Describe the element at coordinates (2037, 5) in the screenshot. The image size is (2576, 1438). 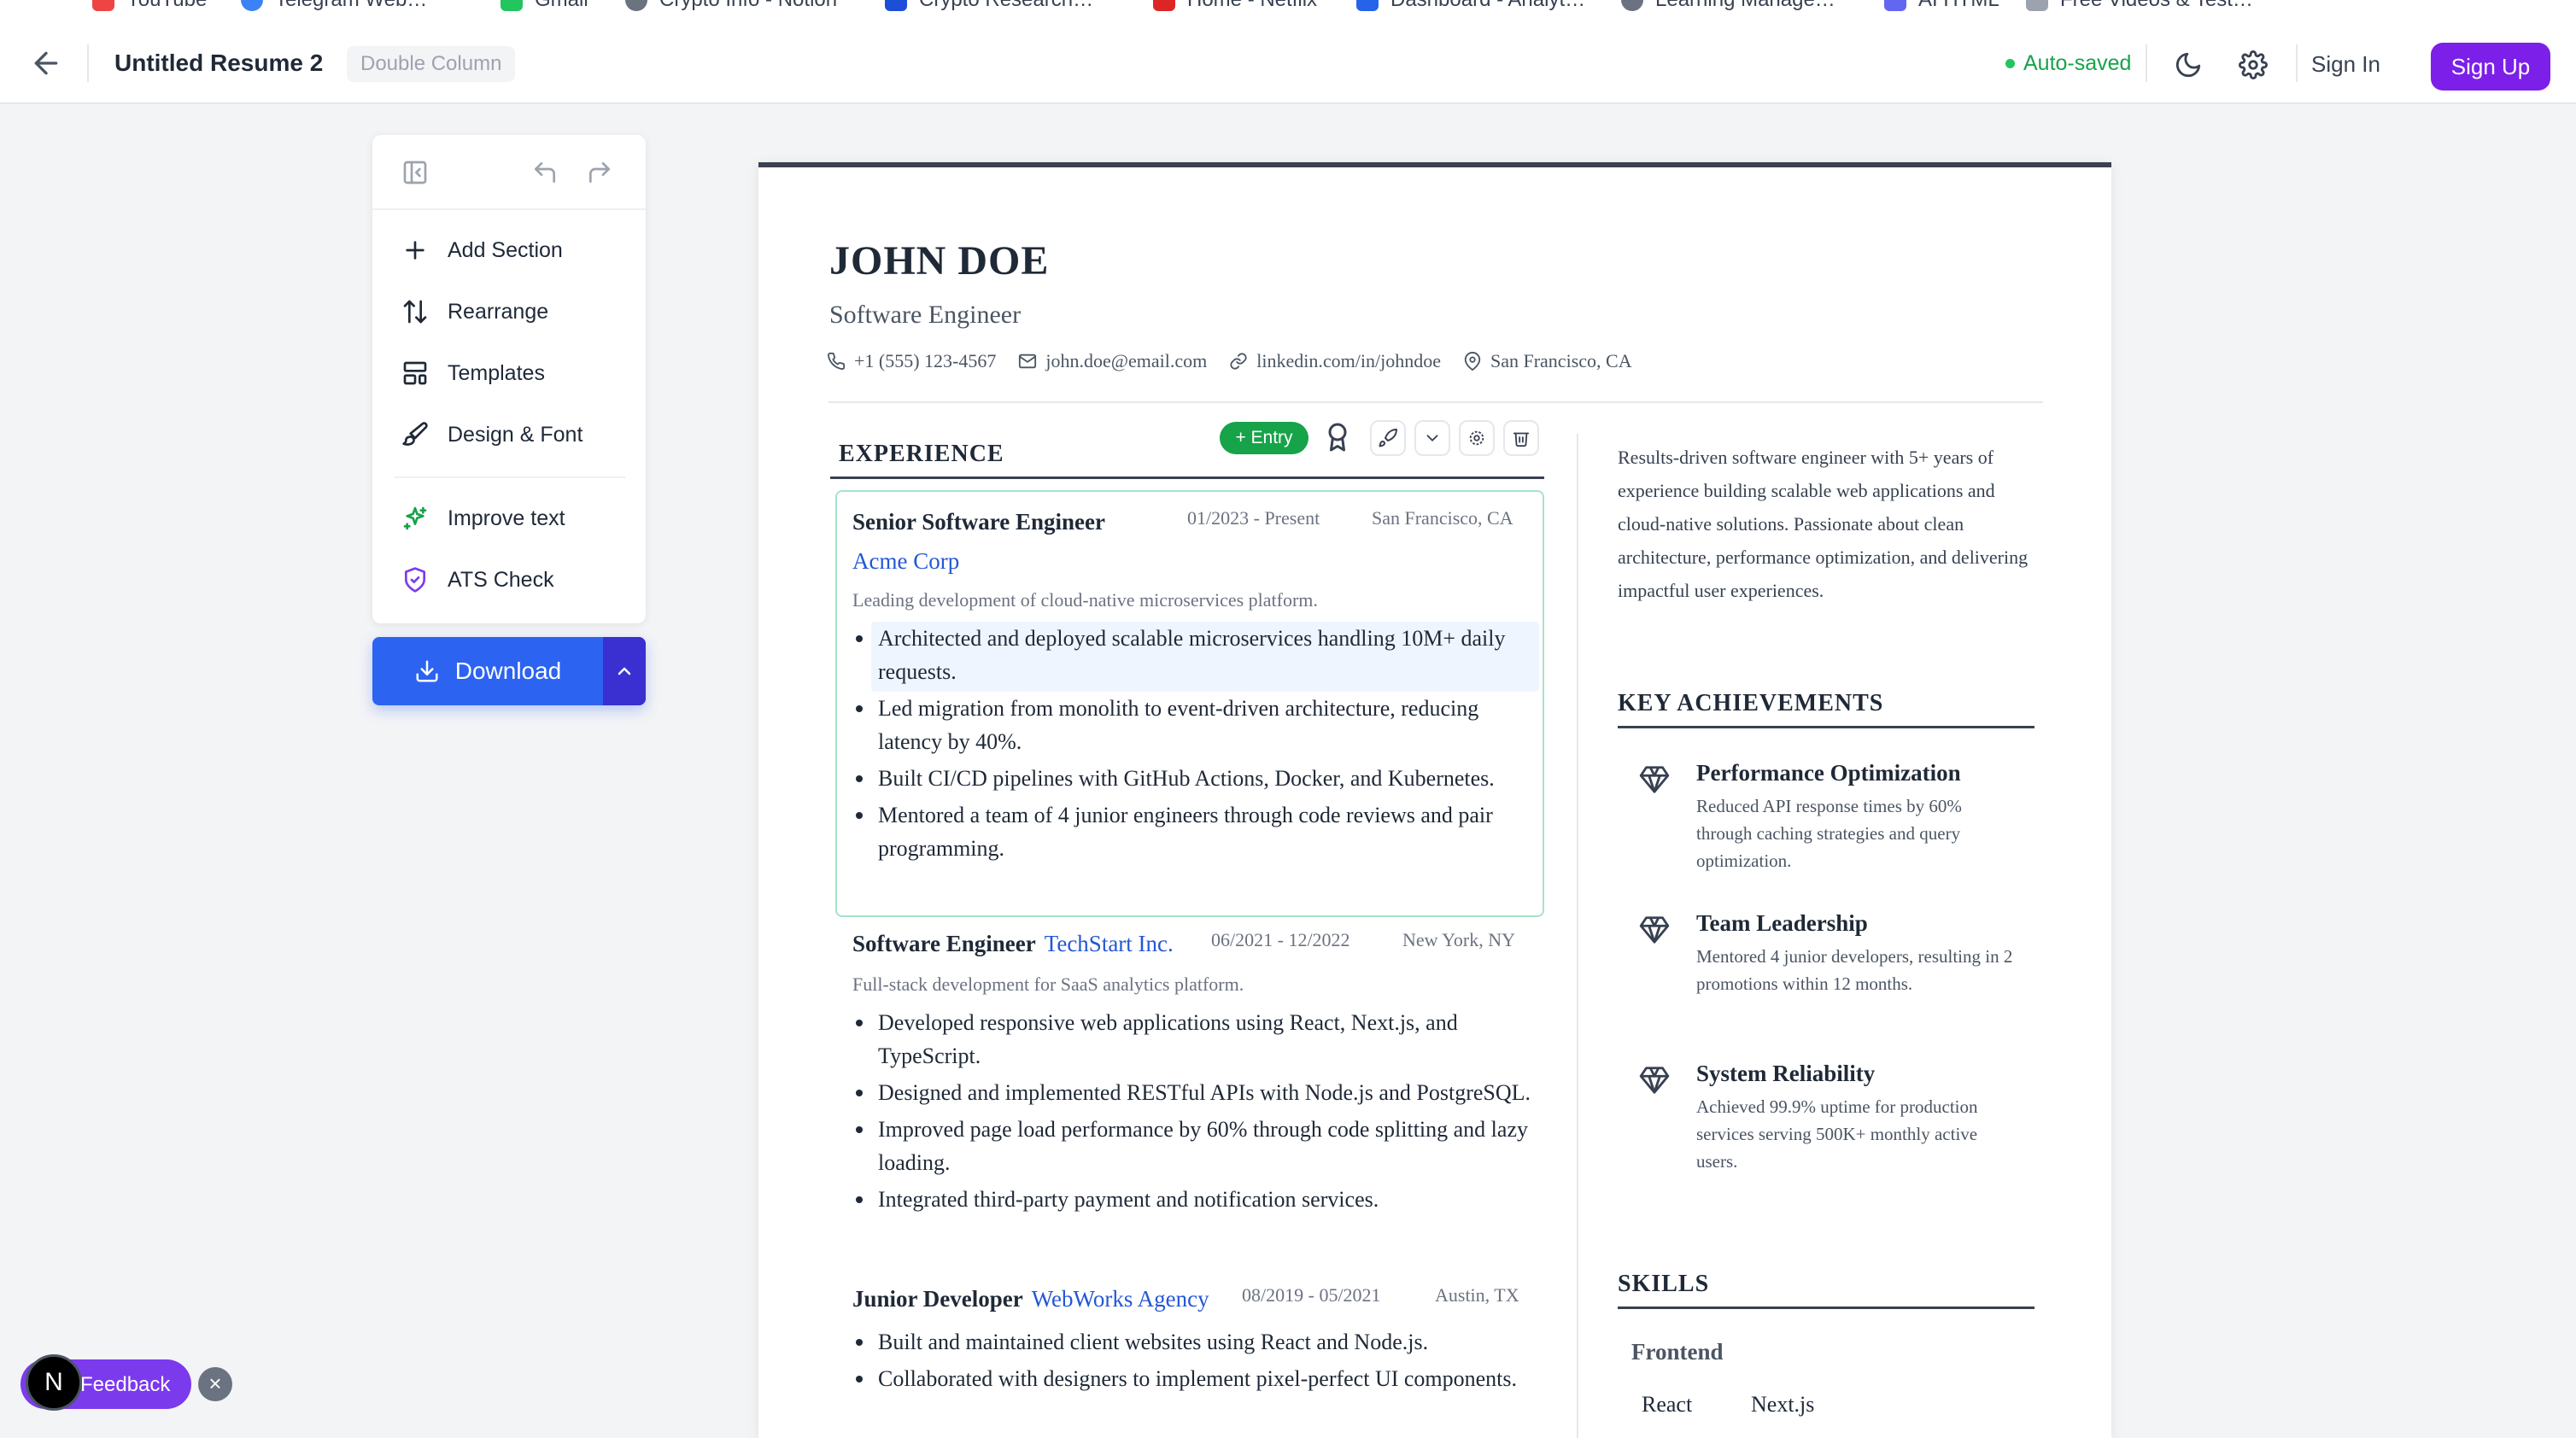
I see `free-videos-icon` at that location.